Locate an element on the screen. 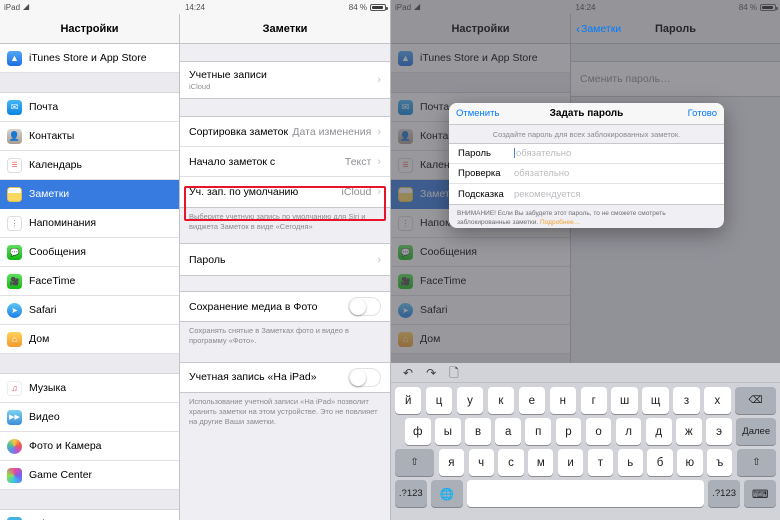  undo-icon: ↶ is located at coordinates (408, 373).